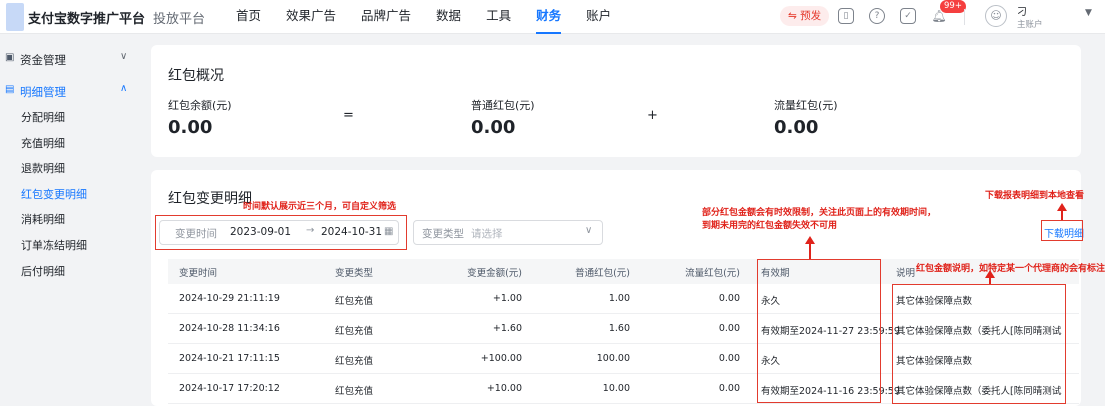  What do you see at coordinates (616, 388) in the screenshot?
I see `cell-normal: 10.00` at bounding box center [616, 388].